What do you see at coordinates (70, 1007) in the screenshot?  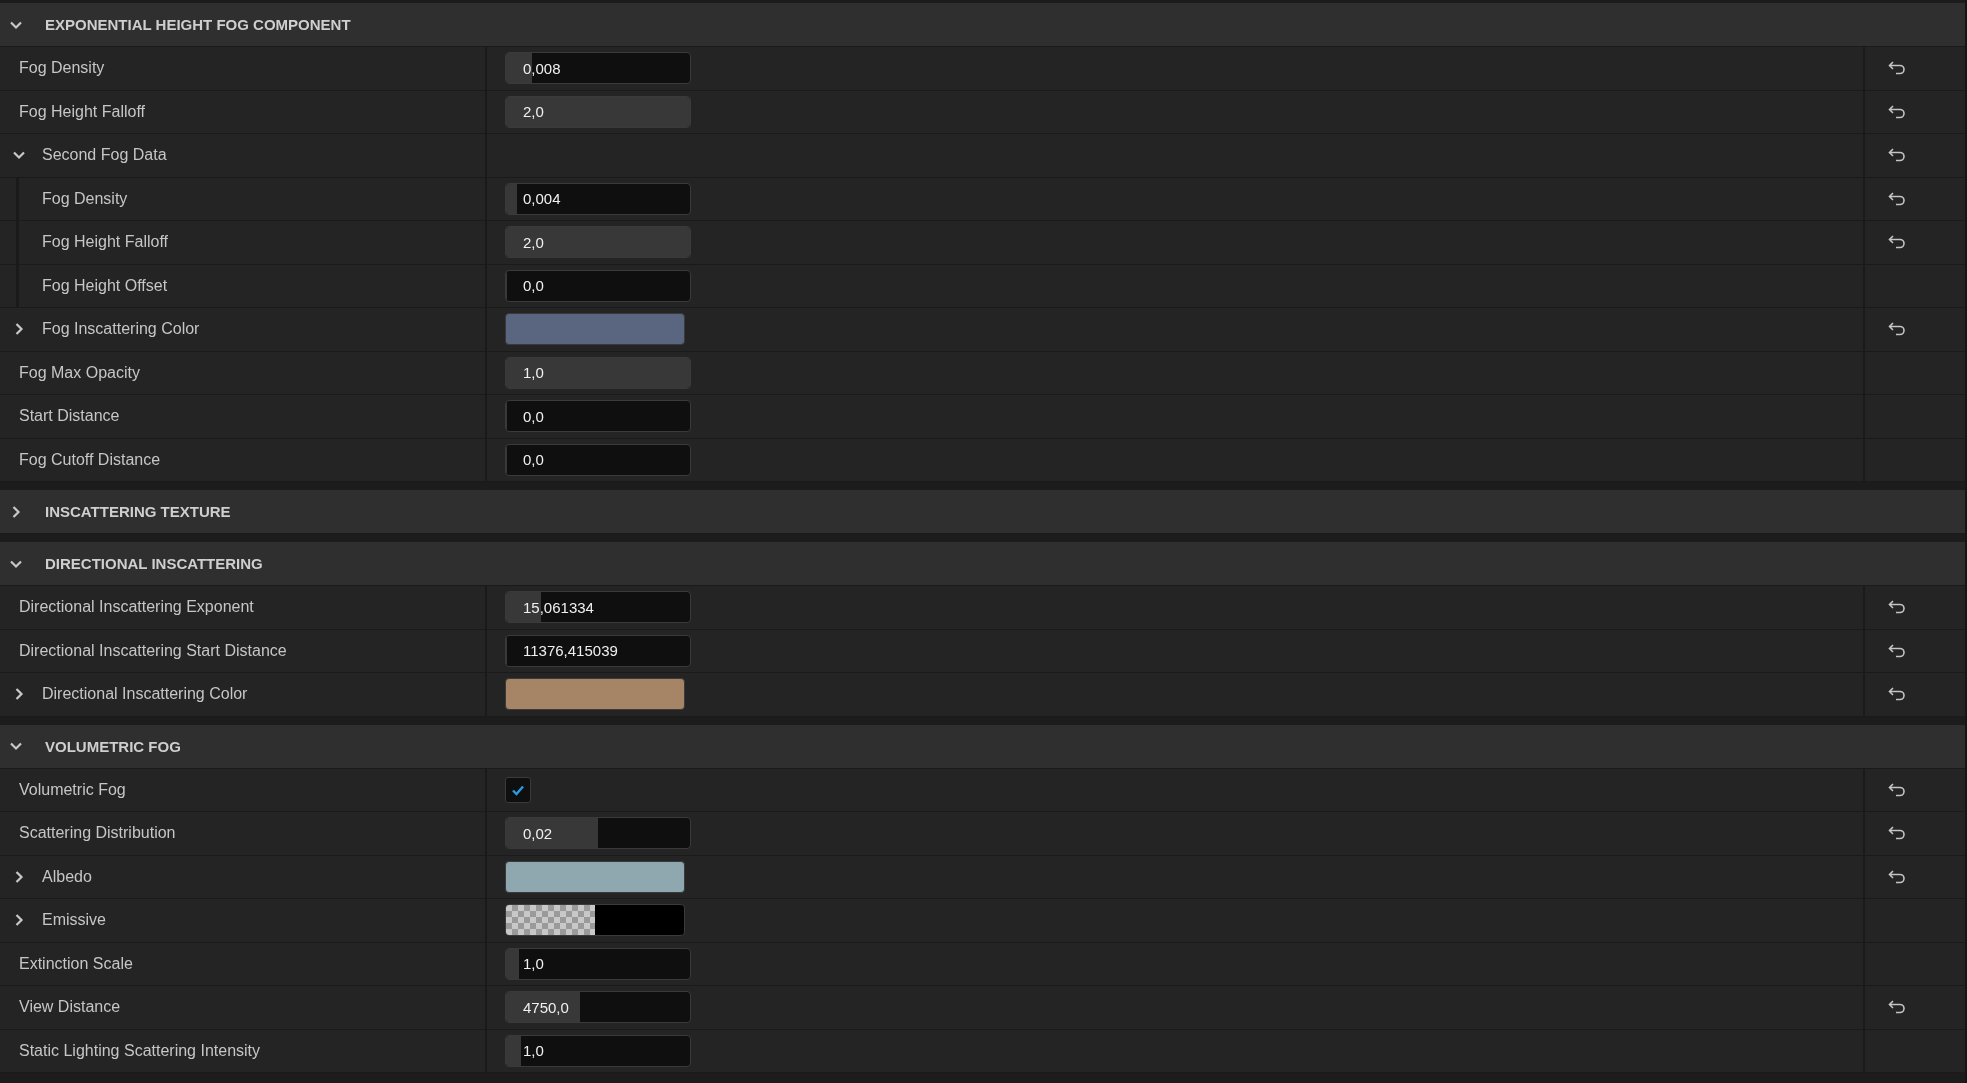 I see `property-label: View Distance` at bounding box center [70, 1007].